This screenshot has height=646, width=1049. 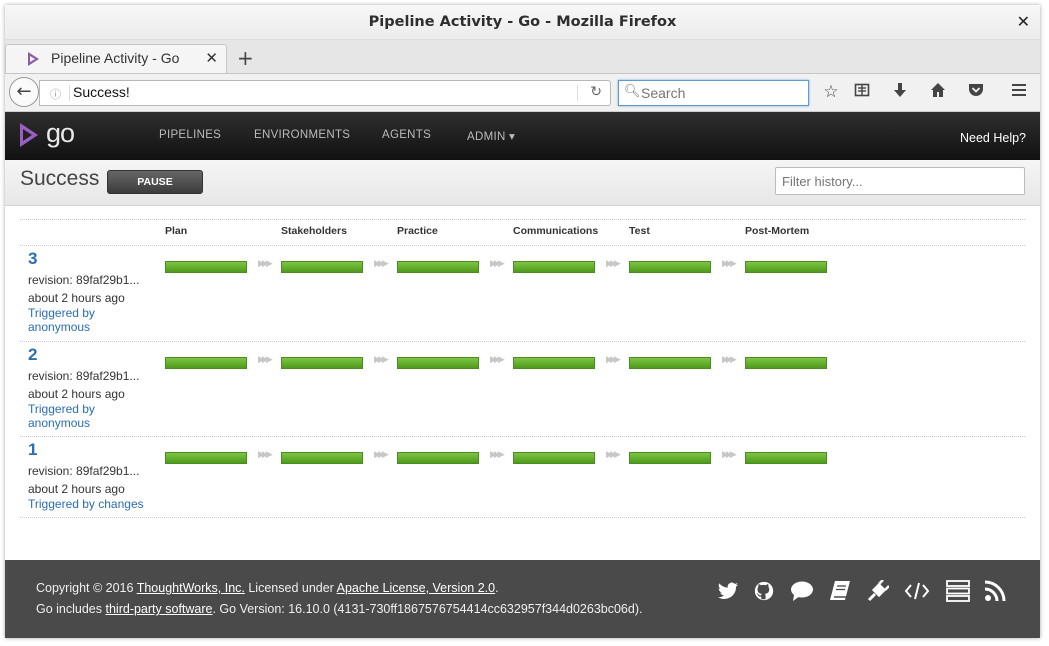 What do you see at coordinates (878, 592) in the screenshot?
I see `plugin-icon` at bounding box center [878, 592].